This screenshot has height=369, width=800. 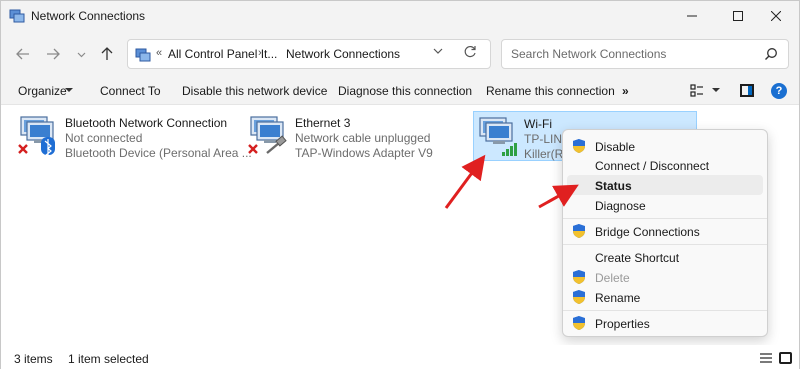 What do you see at coordinates (665, 205) in the screenshot?
I see `menu-item-diagnose: Diagnose` at bounding box center [665, 205].